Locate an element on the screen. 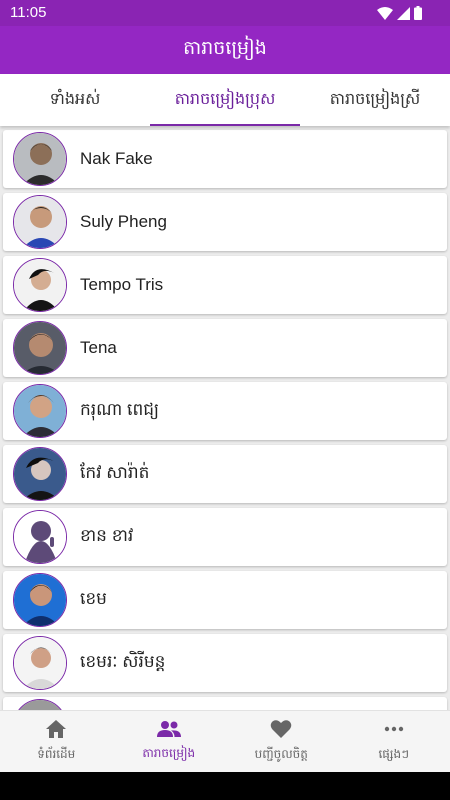  nav-label: បញ្ជីចូលចិត្ត is located at coordinates (281, 754).